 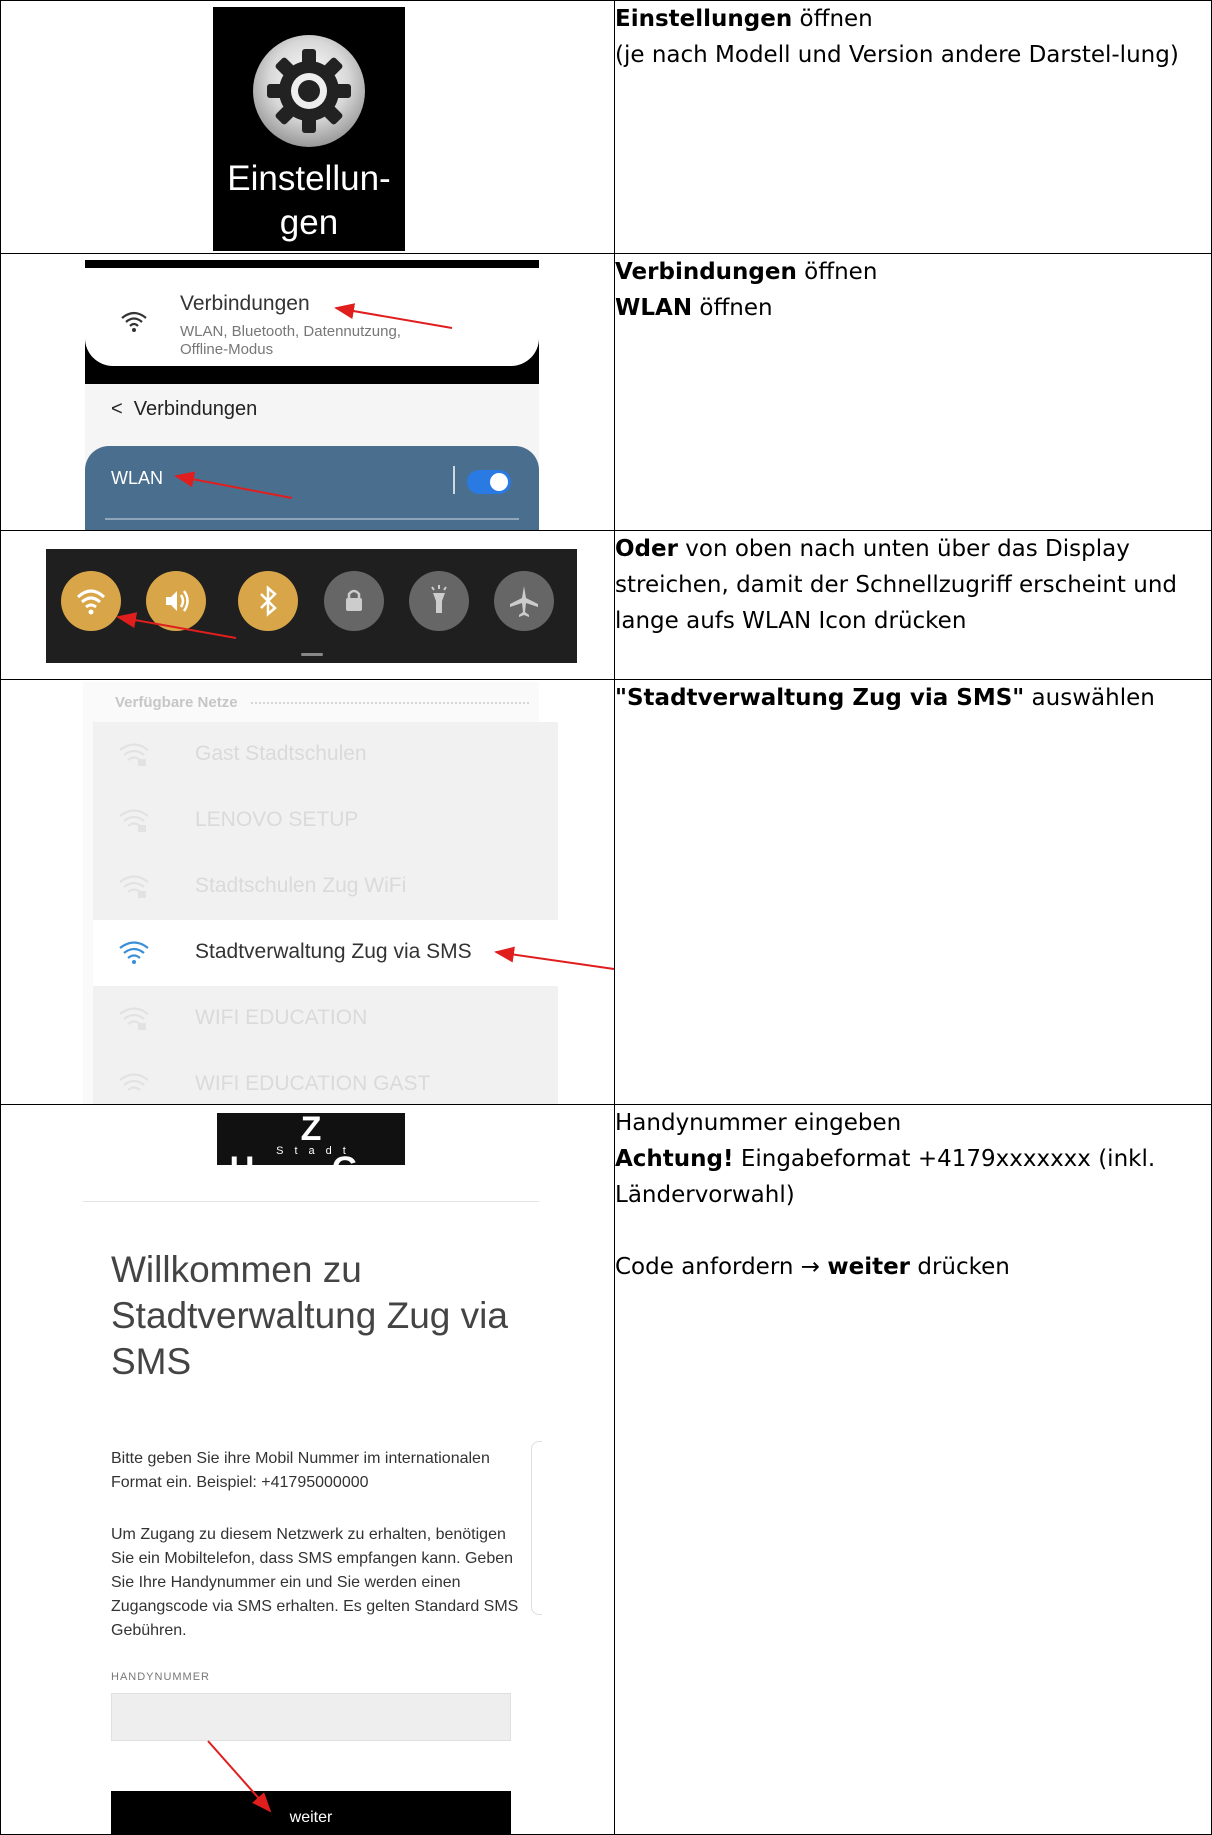 I want to click on network-name: WIFI EDUCATION GAST, so click(x=313, y=1083).